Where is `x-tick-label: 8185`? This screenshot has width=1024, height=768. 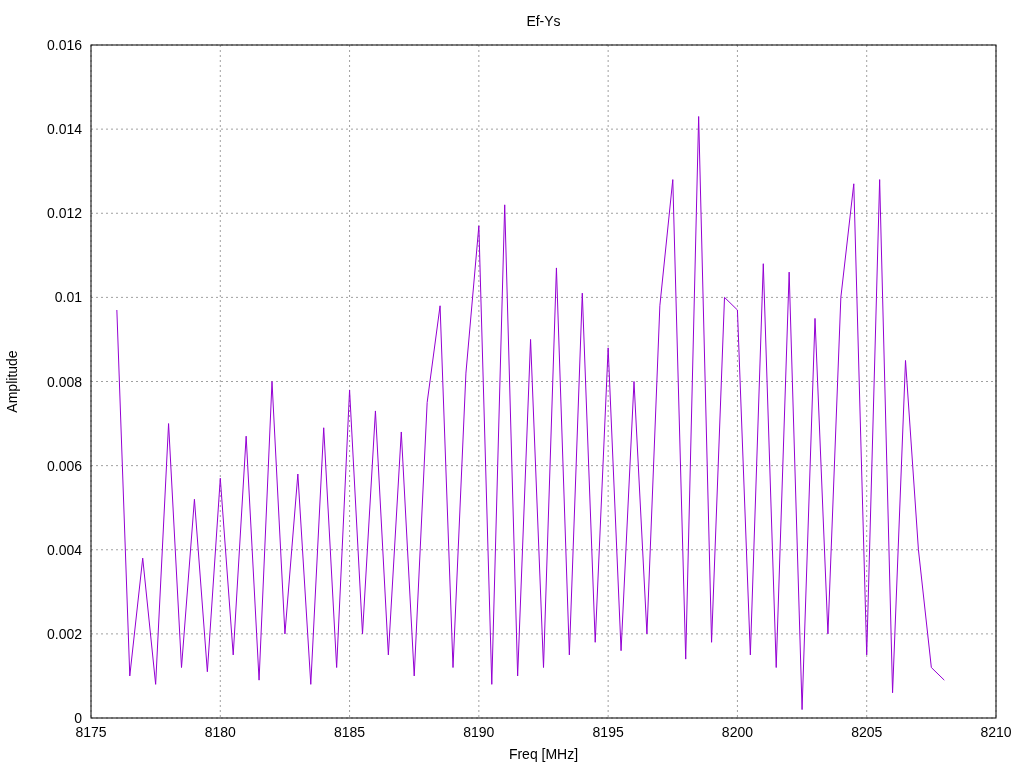
x-tick-label: 8185 is located at coordinates (350, 732).